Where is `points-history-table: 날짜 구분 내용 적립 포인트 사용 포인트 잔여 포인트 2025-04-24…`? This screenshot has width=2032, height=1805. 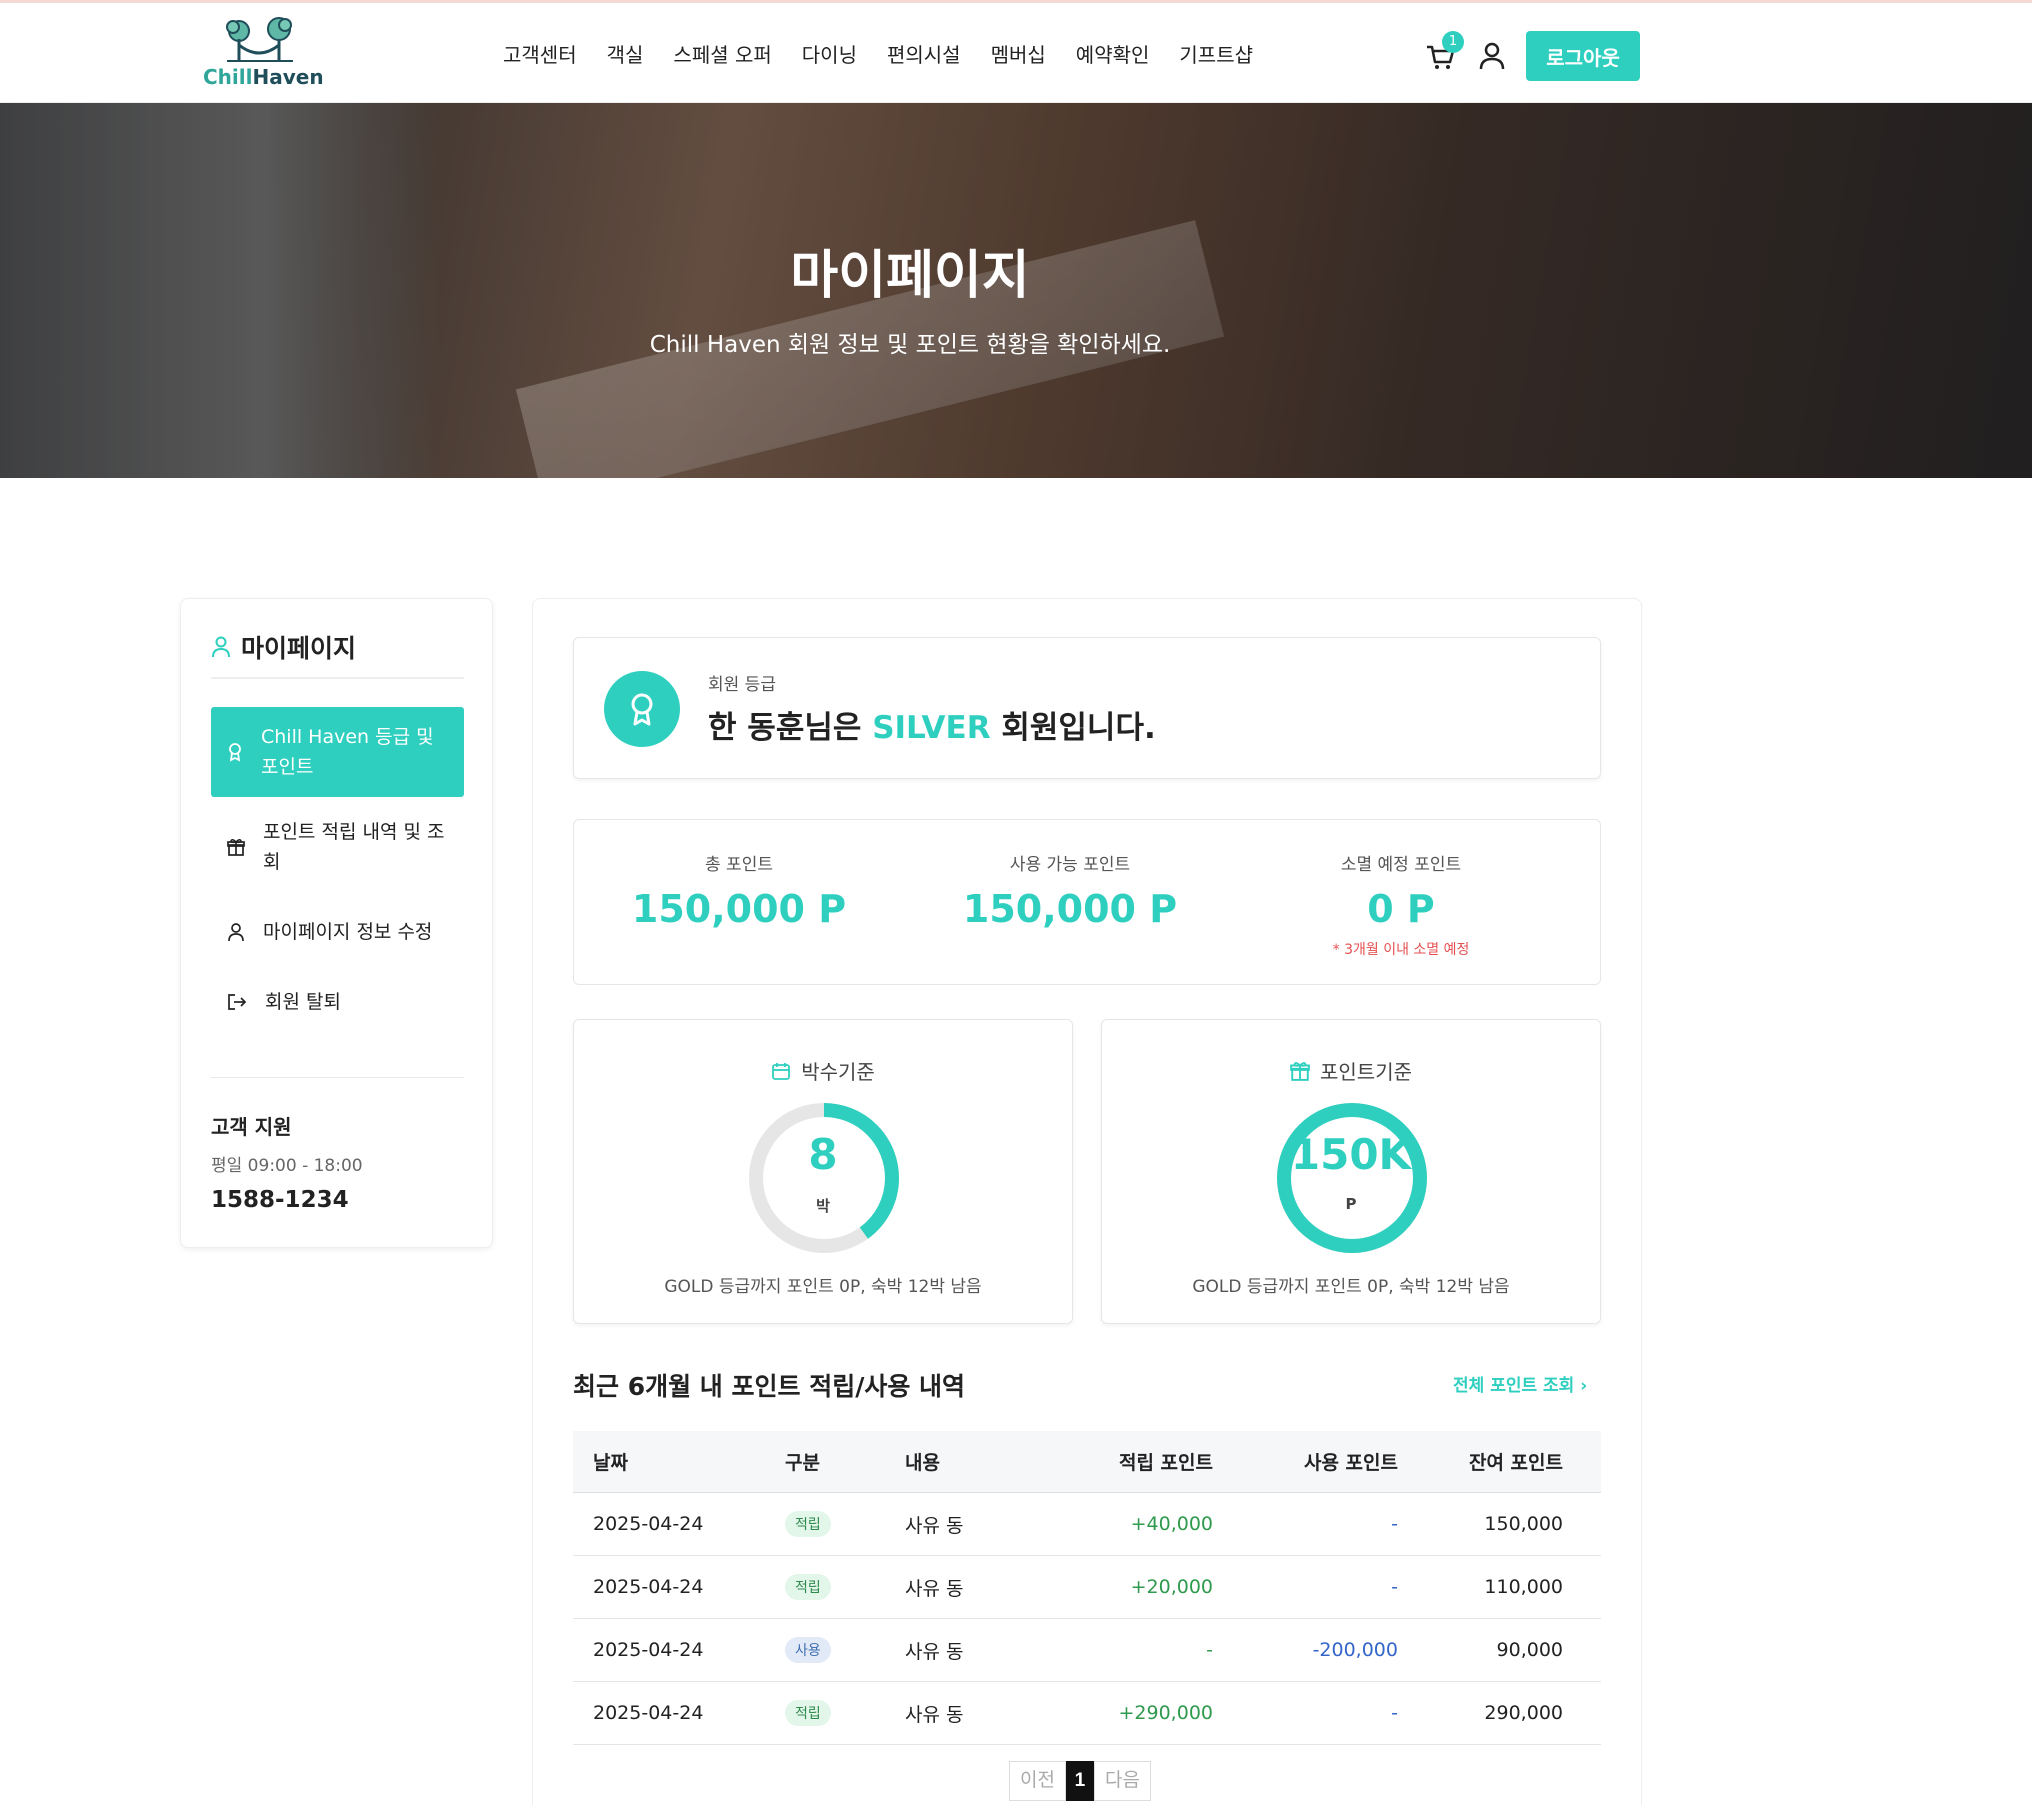 points-history-table: 날짜 구분 내용 적립 포인트 사용 포인트 잔여 포인트 2025-04-24… is located at coordinates (1087, 1588).